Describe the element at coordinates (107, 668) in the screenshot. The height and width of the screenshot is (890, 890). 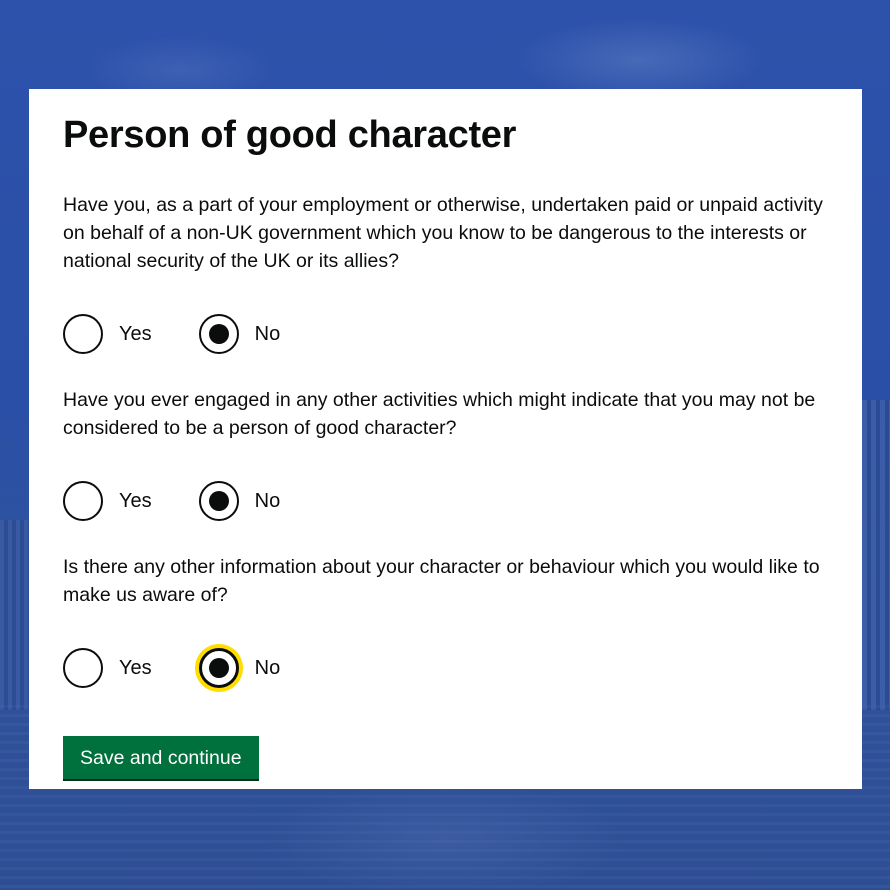
I see `question-3-yes-option: Yes` at that location.